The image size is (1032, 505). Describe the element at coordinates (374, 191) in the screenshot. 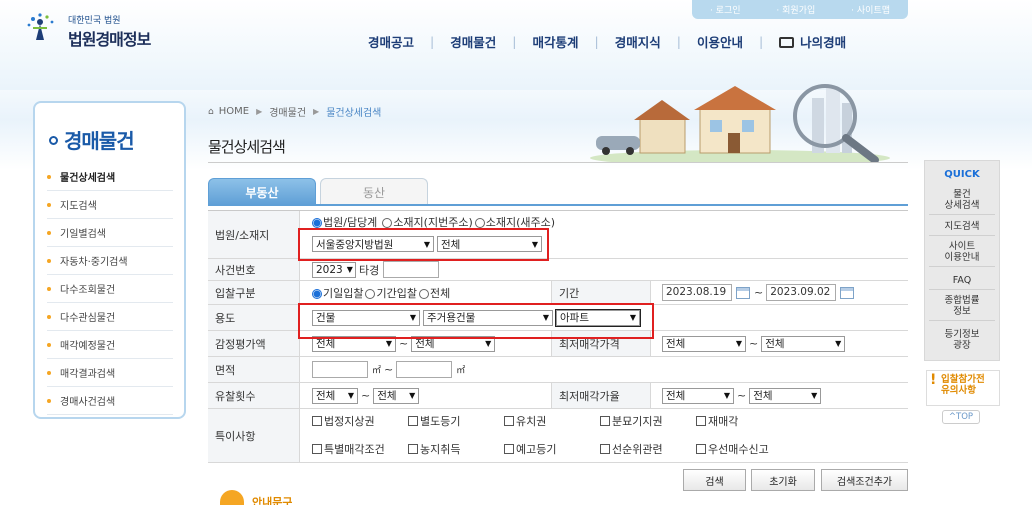

I see `tab-movable: 동산` at that location.